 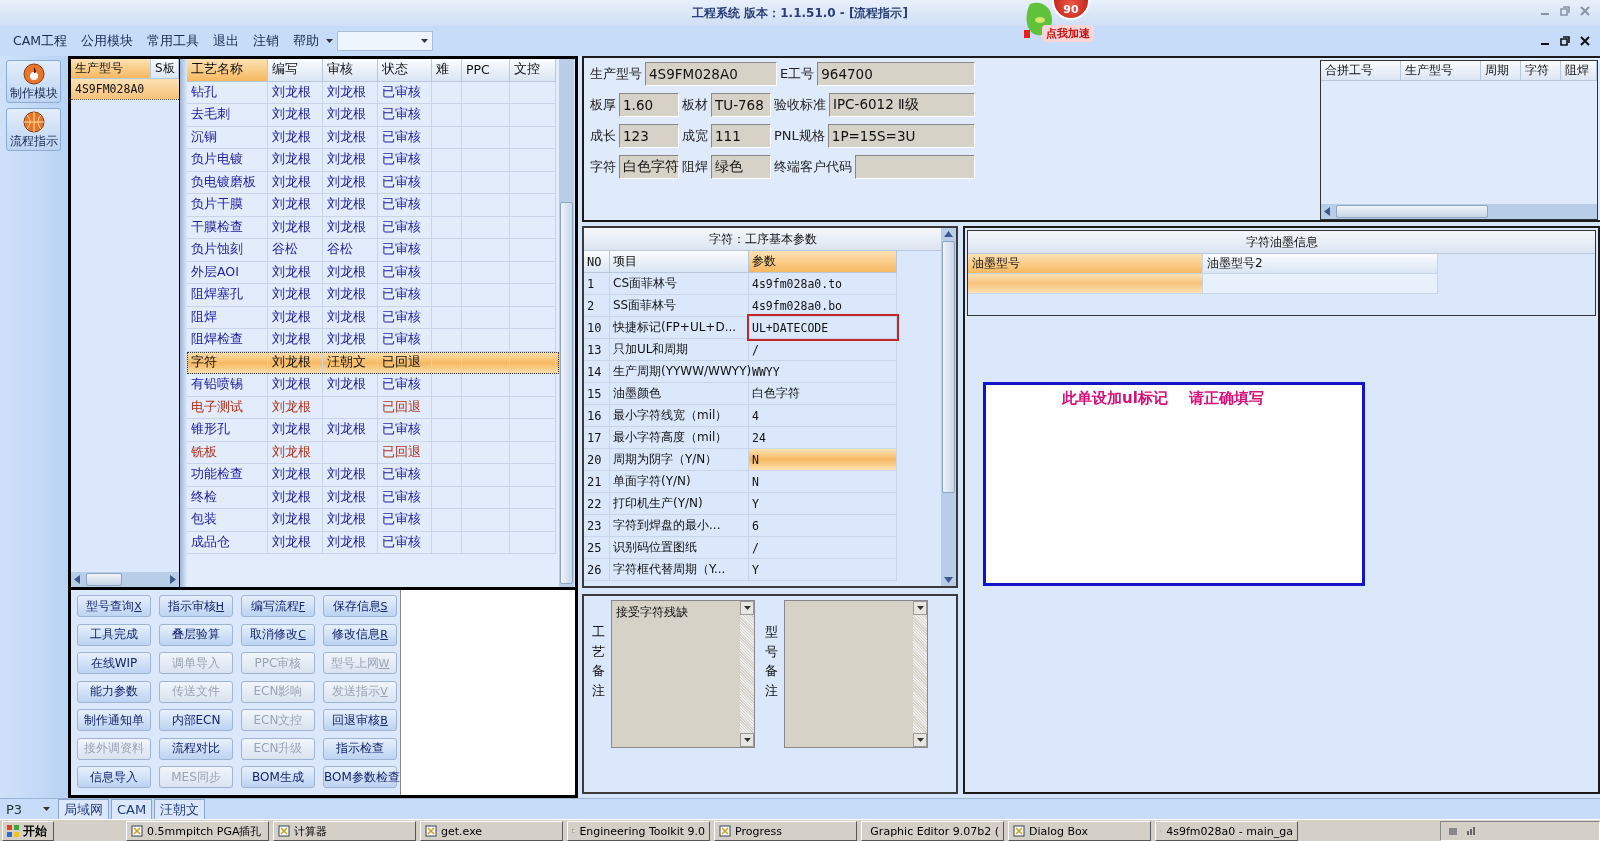 I want to click on column-header: 合拼工号, so click(x=1361, y=71).